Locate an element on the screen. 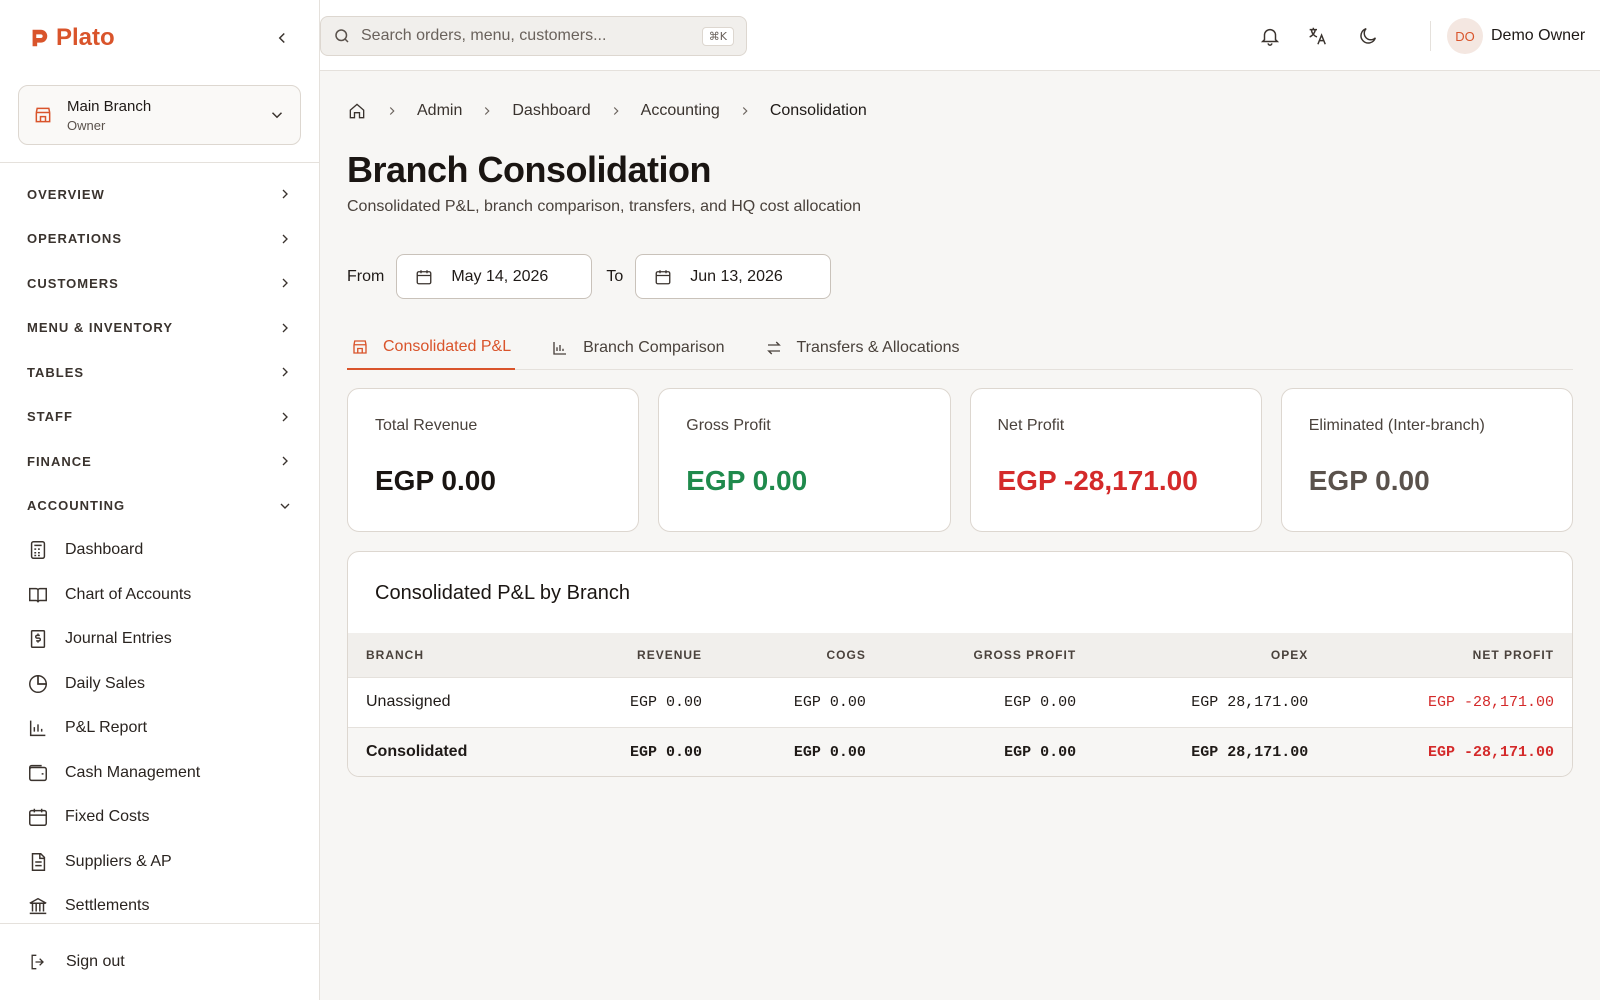 This screenshot has width=1600, height=1000. breadcrumb-current: Consolidation is located at coordinates (818, 110).